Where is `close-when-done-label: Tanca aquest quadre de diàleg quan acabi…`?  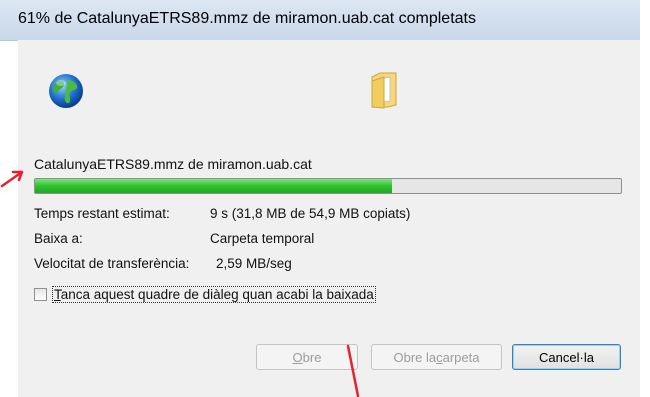 close-when-done-label: Tanca aquest quadre de diàleg quan acabi… is located at coordinates (214, 294).